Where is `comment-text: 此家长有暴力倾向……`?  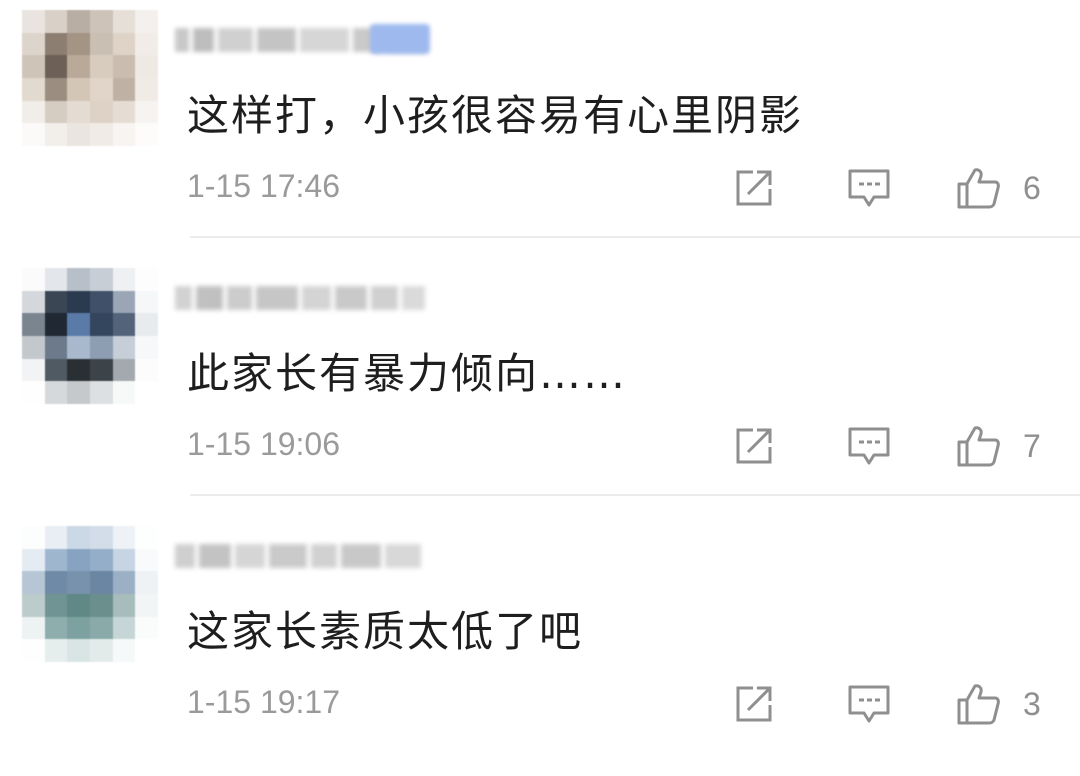 comment-text: 此家长有暴力倾向…… is located at coordinates (407, 373).